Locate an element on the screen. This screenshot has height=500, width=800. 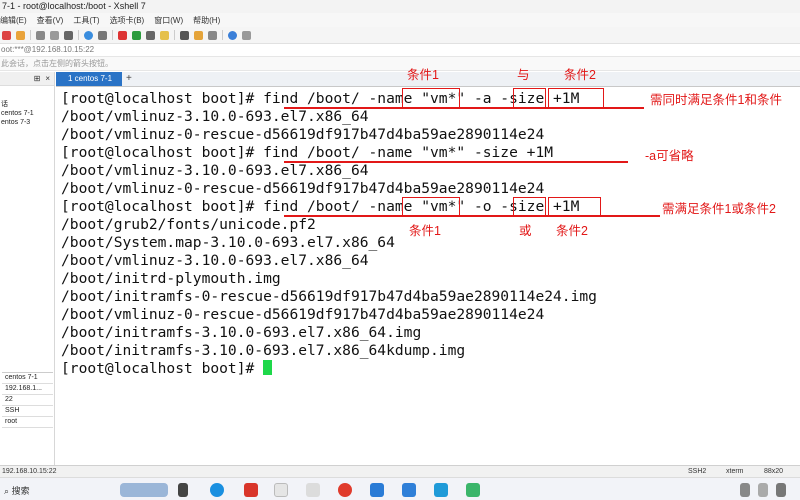
tree-item: centos 7-1 is located at coordinates (27, 113).